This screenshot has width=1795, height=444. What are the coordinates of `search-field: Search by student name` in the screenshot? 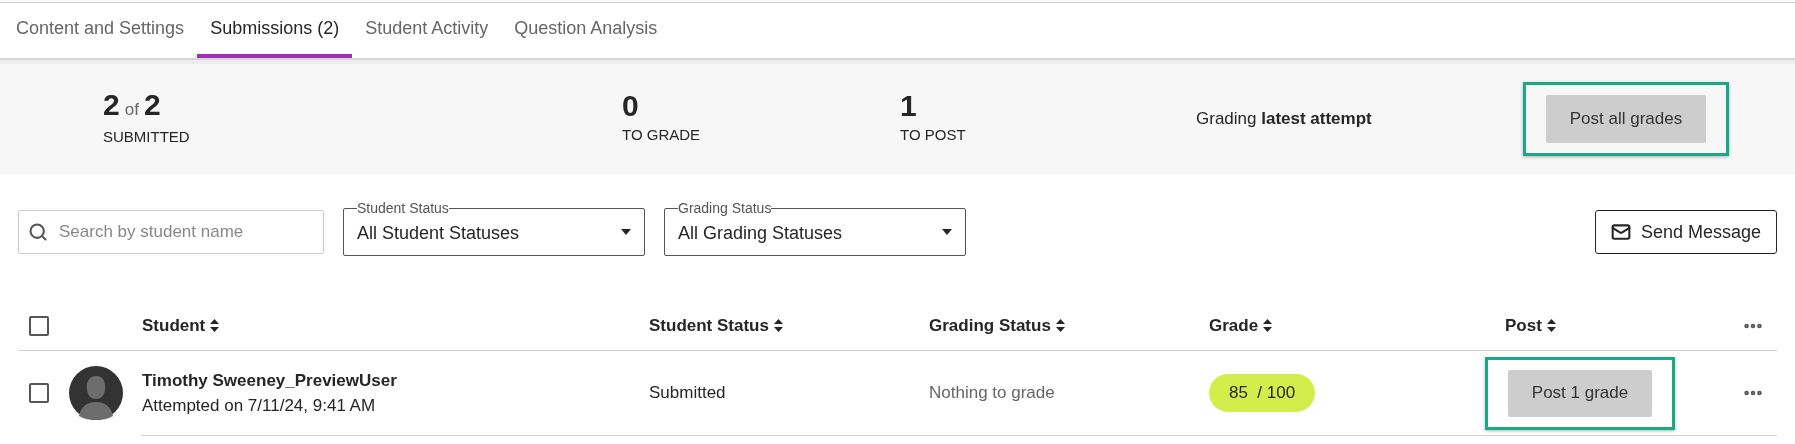 It's located at (171, 232).